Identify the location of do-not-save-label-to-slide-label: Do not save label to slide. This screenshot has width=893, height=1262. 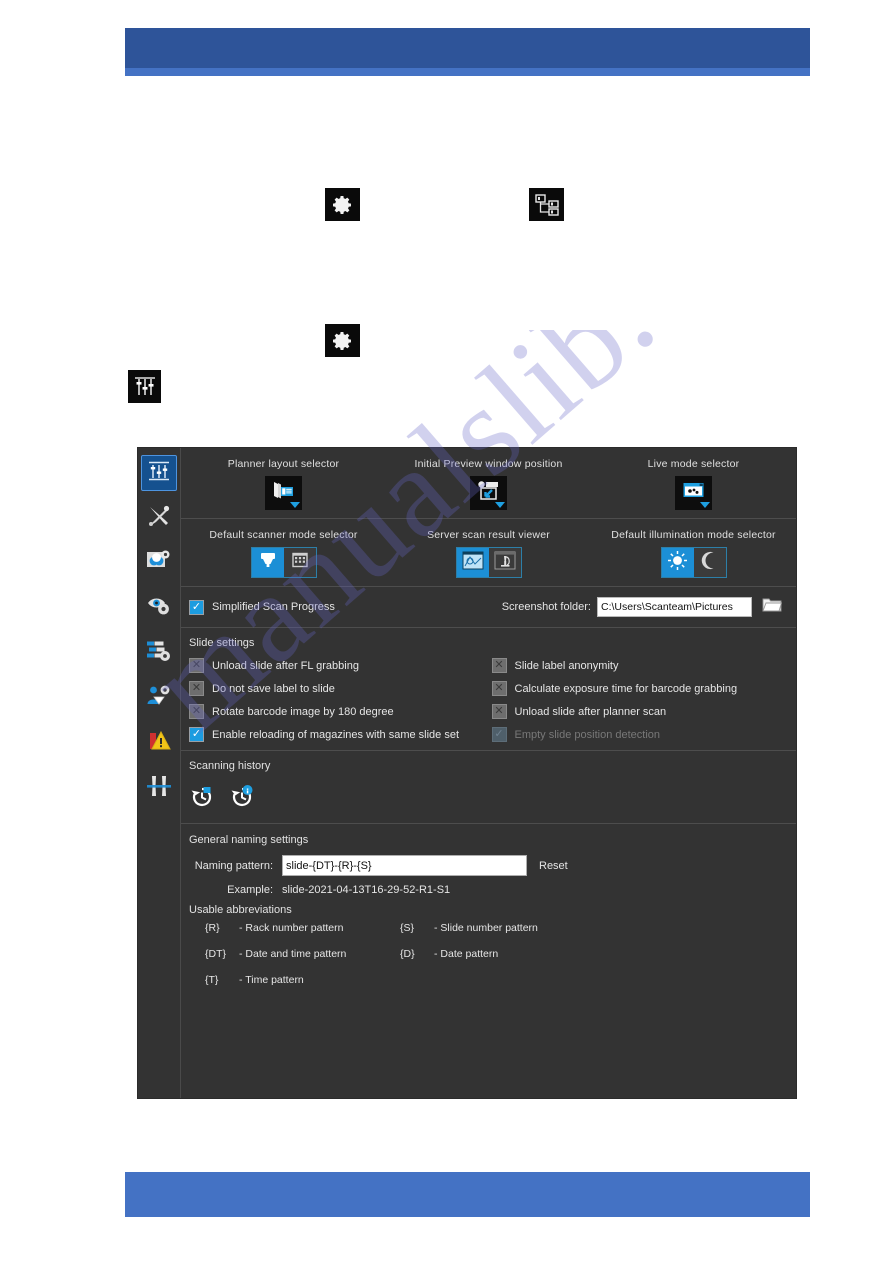
(273, 688).